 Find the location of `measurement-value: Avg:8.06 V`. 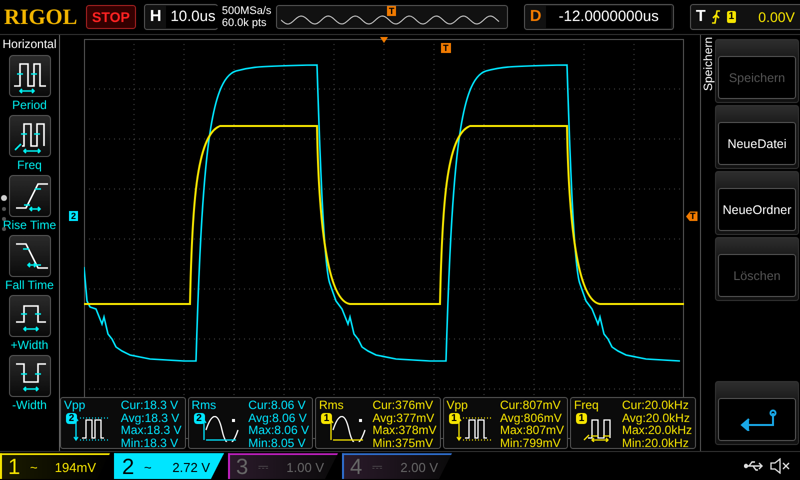

measurement-value: Avg:8.06 V is located at coordinates (278, 418).